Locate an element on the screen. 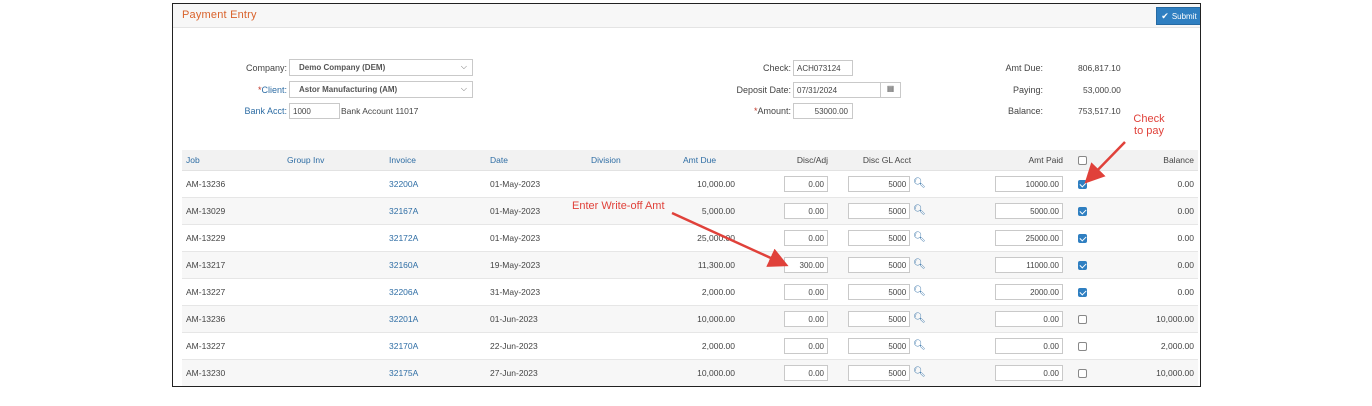  invoice-link: 32160A is located at coordinates (435, 265).